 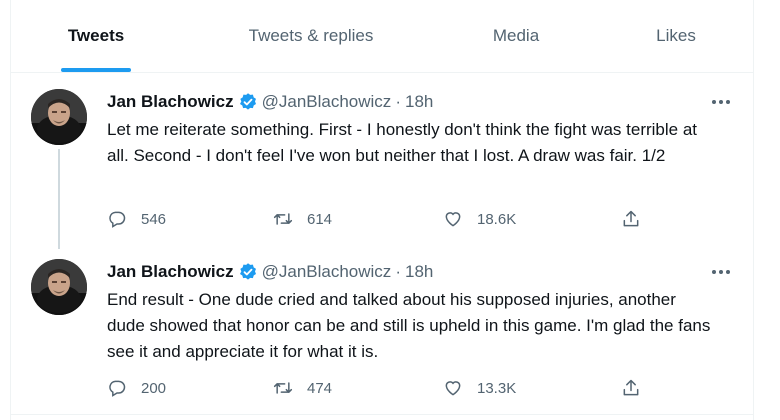 What do you see at coordinates (320, 388) in the screenshot?
I see `retweet-count: 474` at bounding box center [320, 388].